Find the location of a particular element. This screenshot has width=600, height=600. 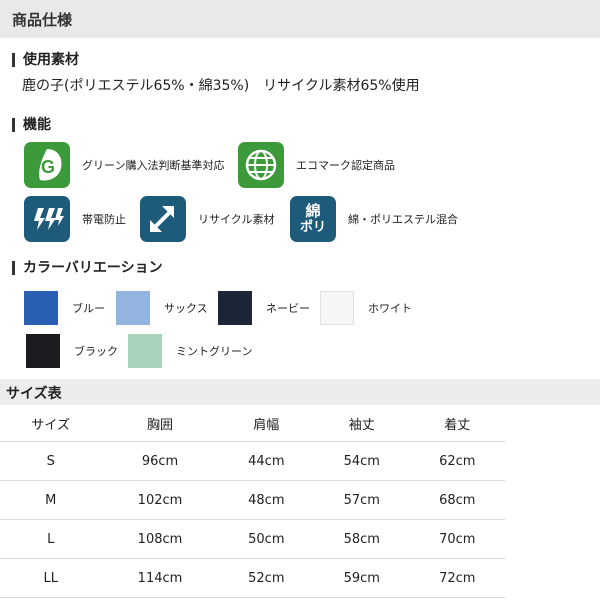

table-cell: 44cm is located at coordinates (266, 461).